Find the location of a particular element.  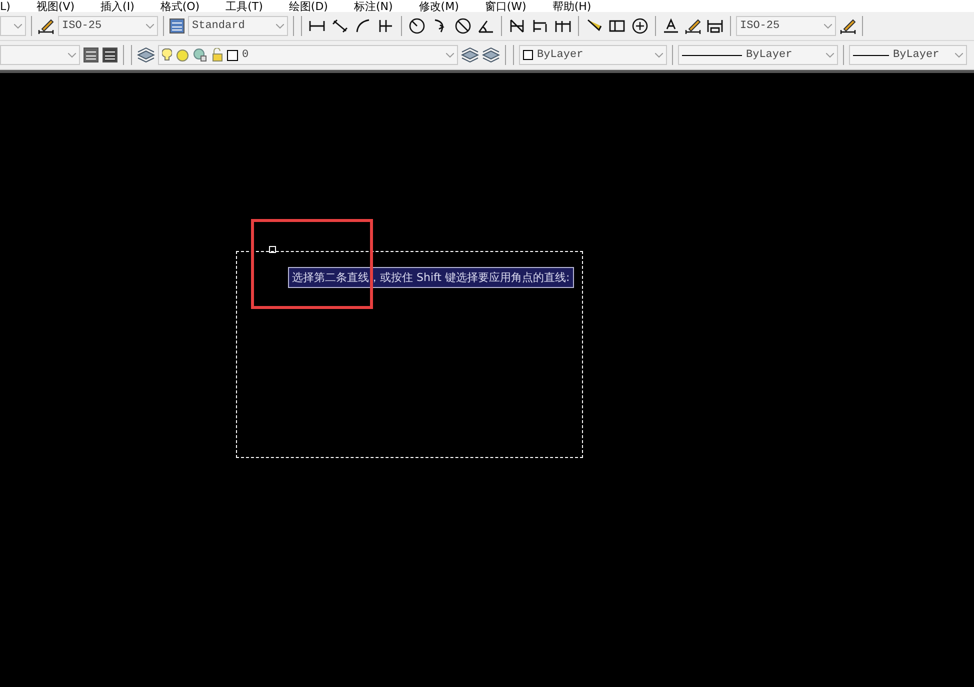

dimension-text-edit-icon is located at coordinates (693, 26).